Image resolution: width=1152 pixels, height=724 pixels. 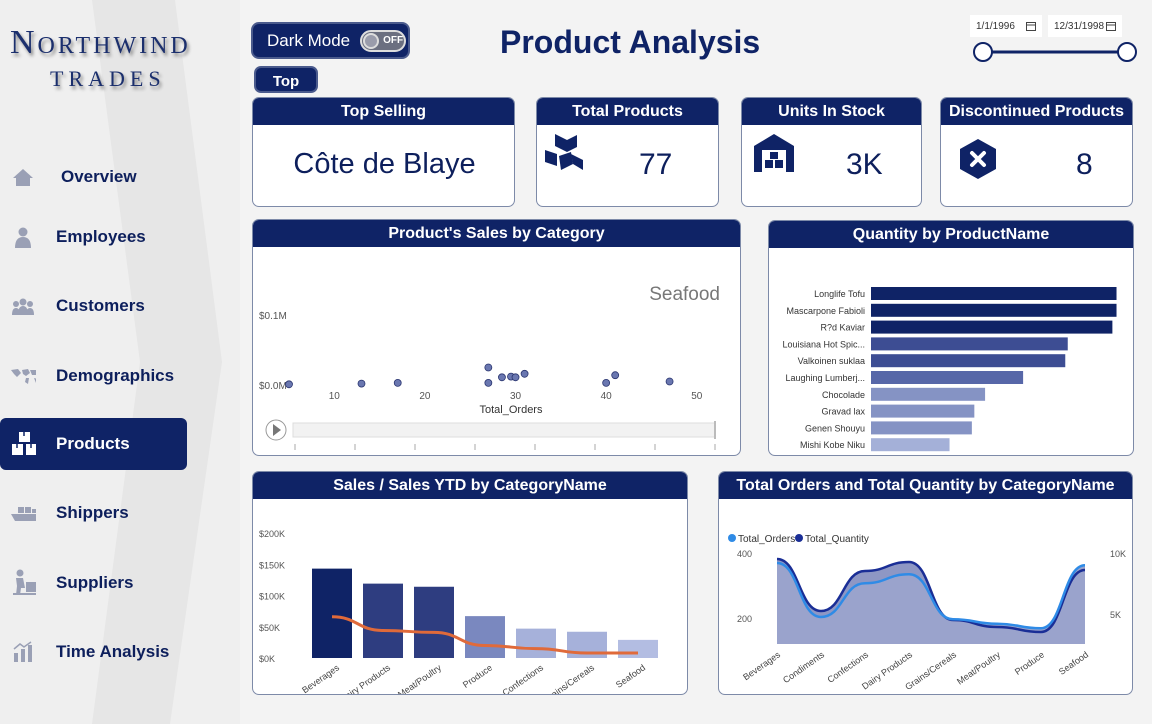 I want to click on date-range-slider, so click(x=1055, y=53).